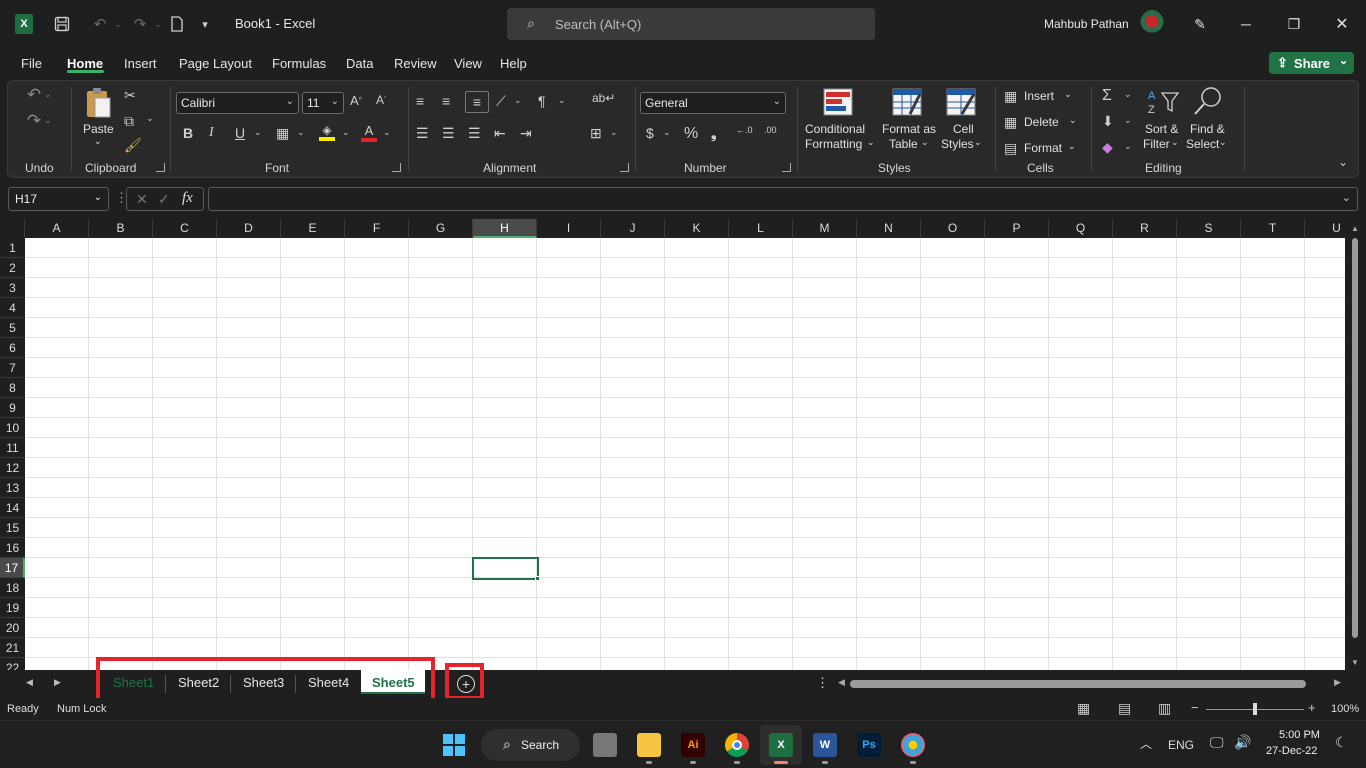  Describe the element at coordinates (98, 129) in the screenshot. I see `paste-label: Paste` at that location.